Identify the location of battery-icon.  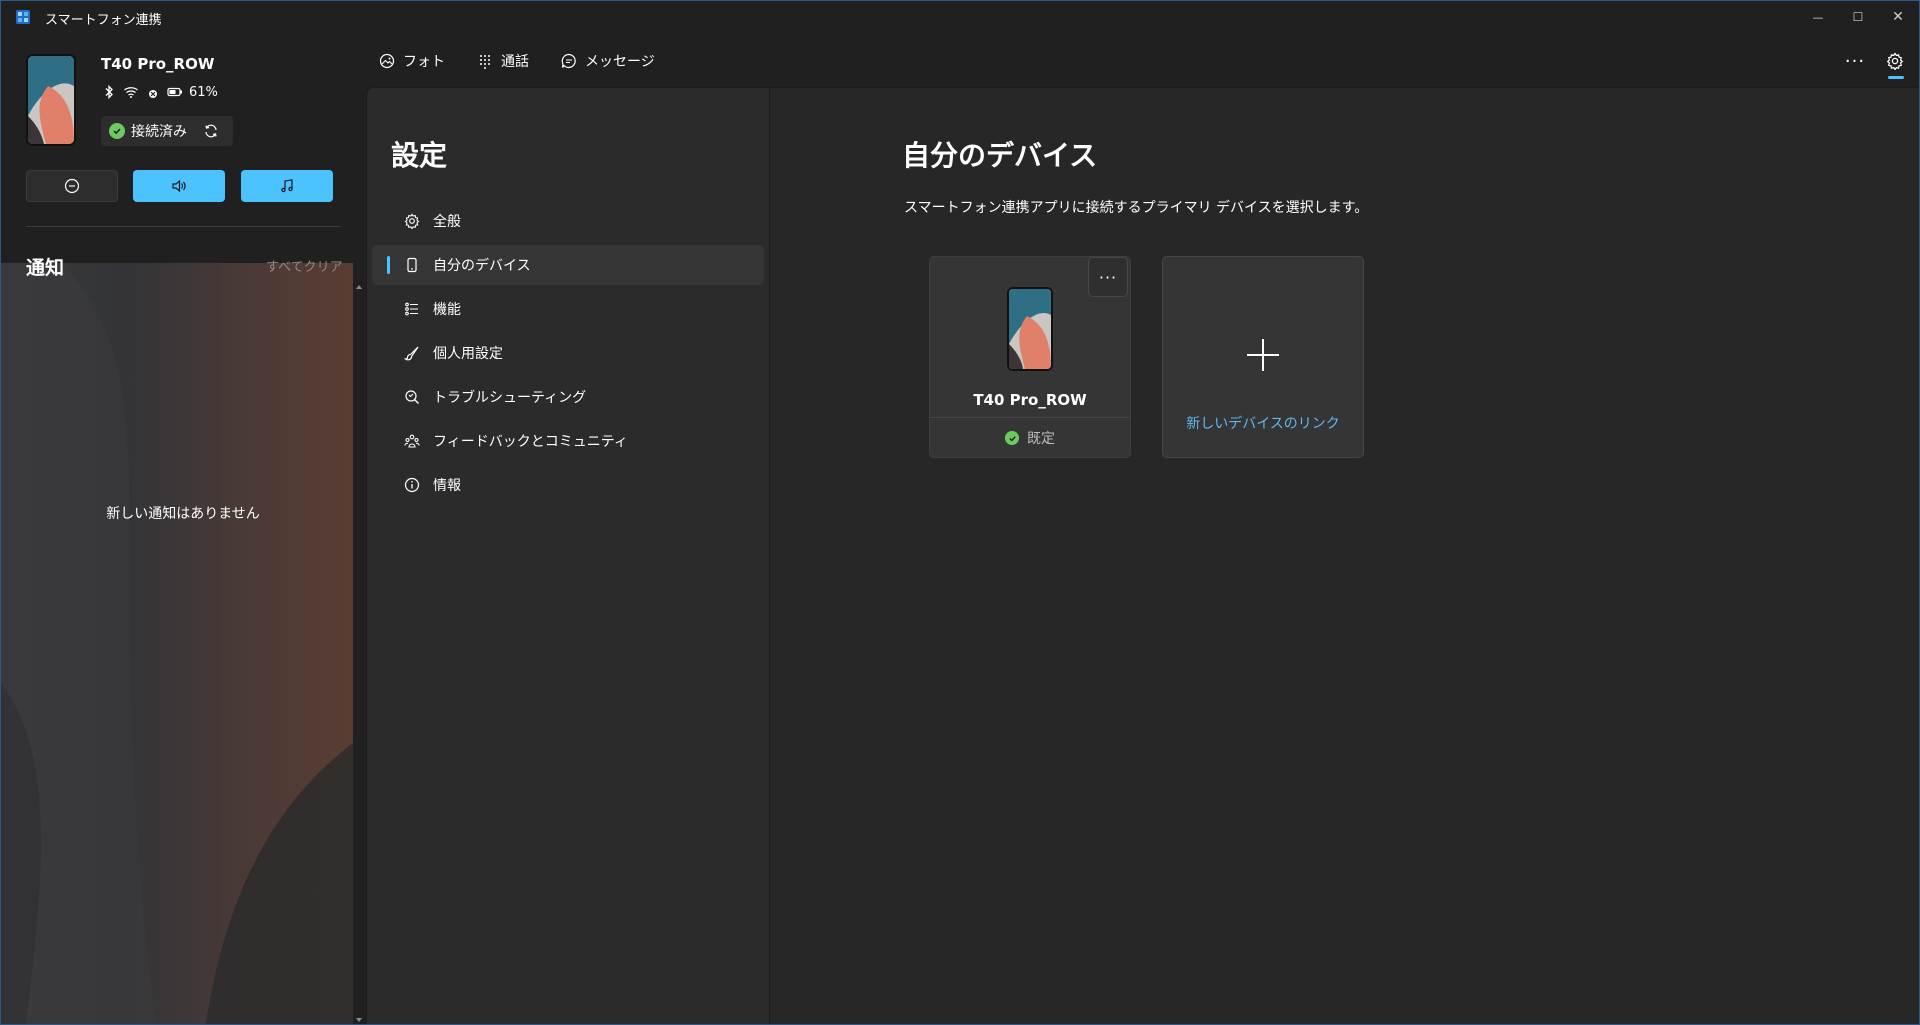
(174, 92).